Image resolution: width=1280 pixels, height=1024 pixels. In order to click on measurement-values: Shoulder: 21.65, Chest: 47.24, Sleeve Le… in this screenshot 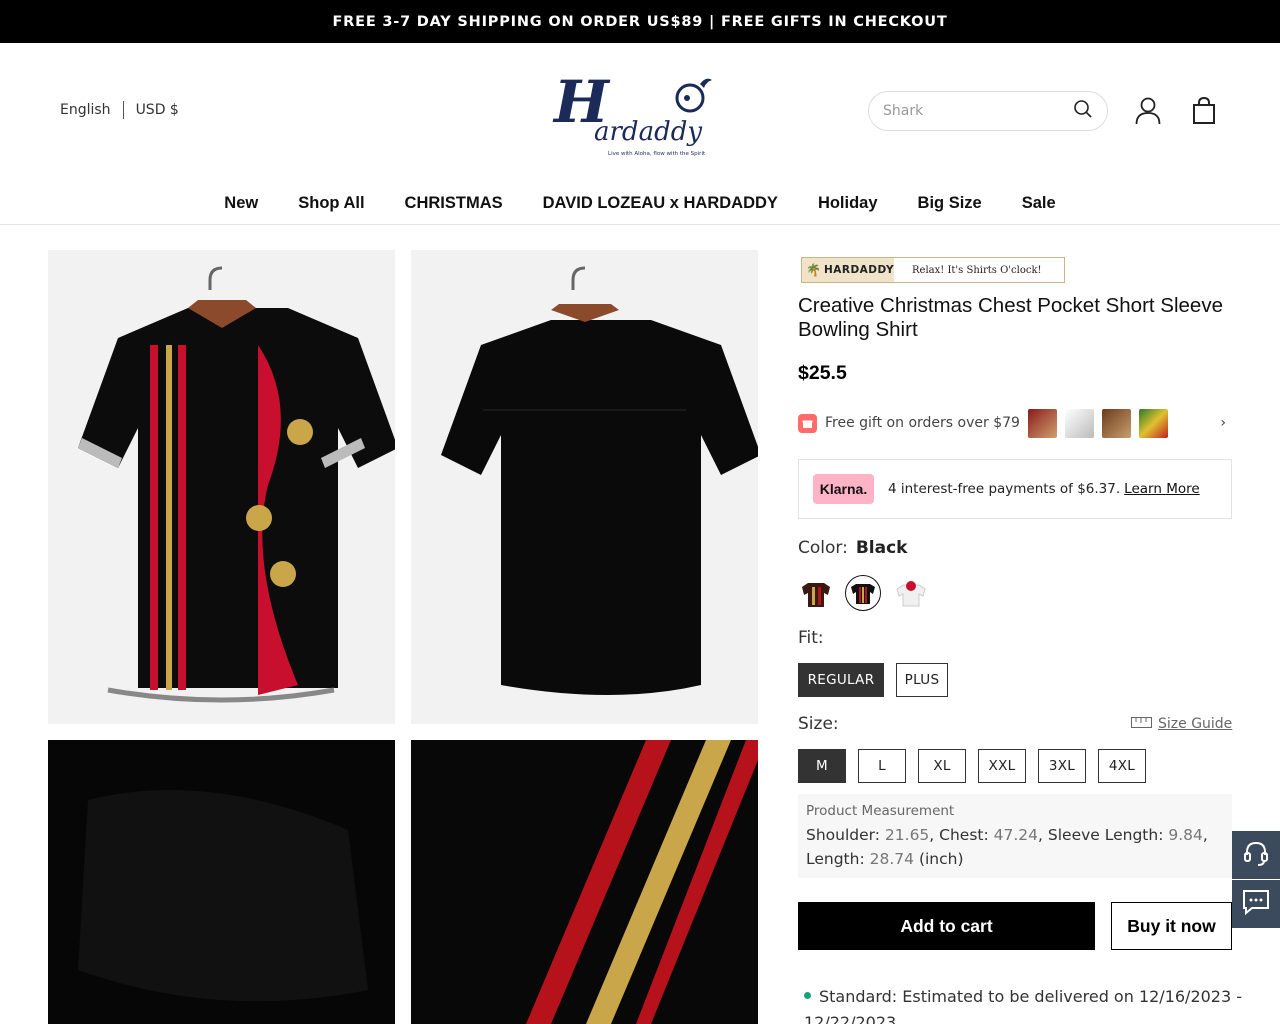, I will do `click(1007, 847)`.